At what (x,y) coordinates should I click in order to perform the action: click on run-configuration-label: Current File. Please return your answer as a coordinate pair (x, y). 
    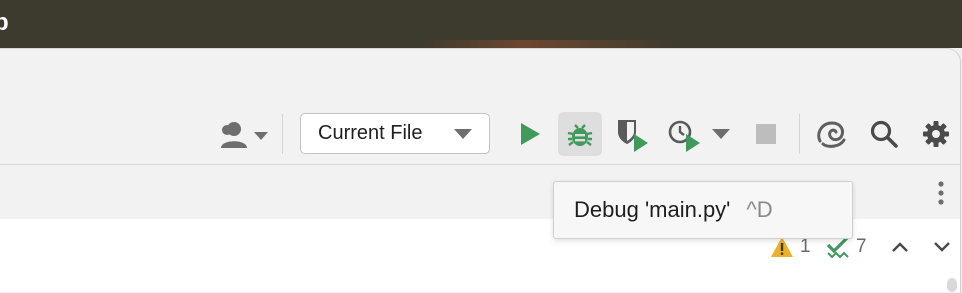
    Looking at the image, I should click on (370, 133).